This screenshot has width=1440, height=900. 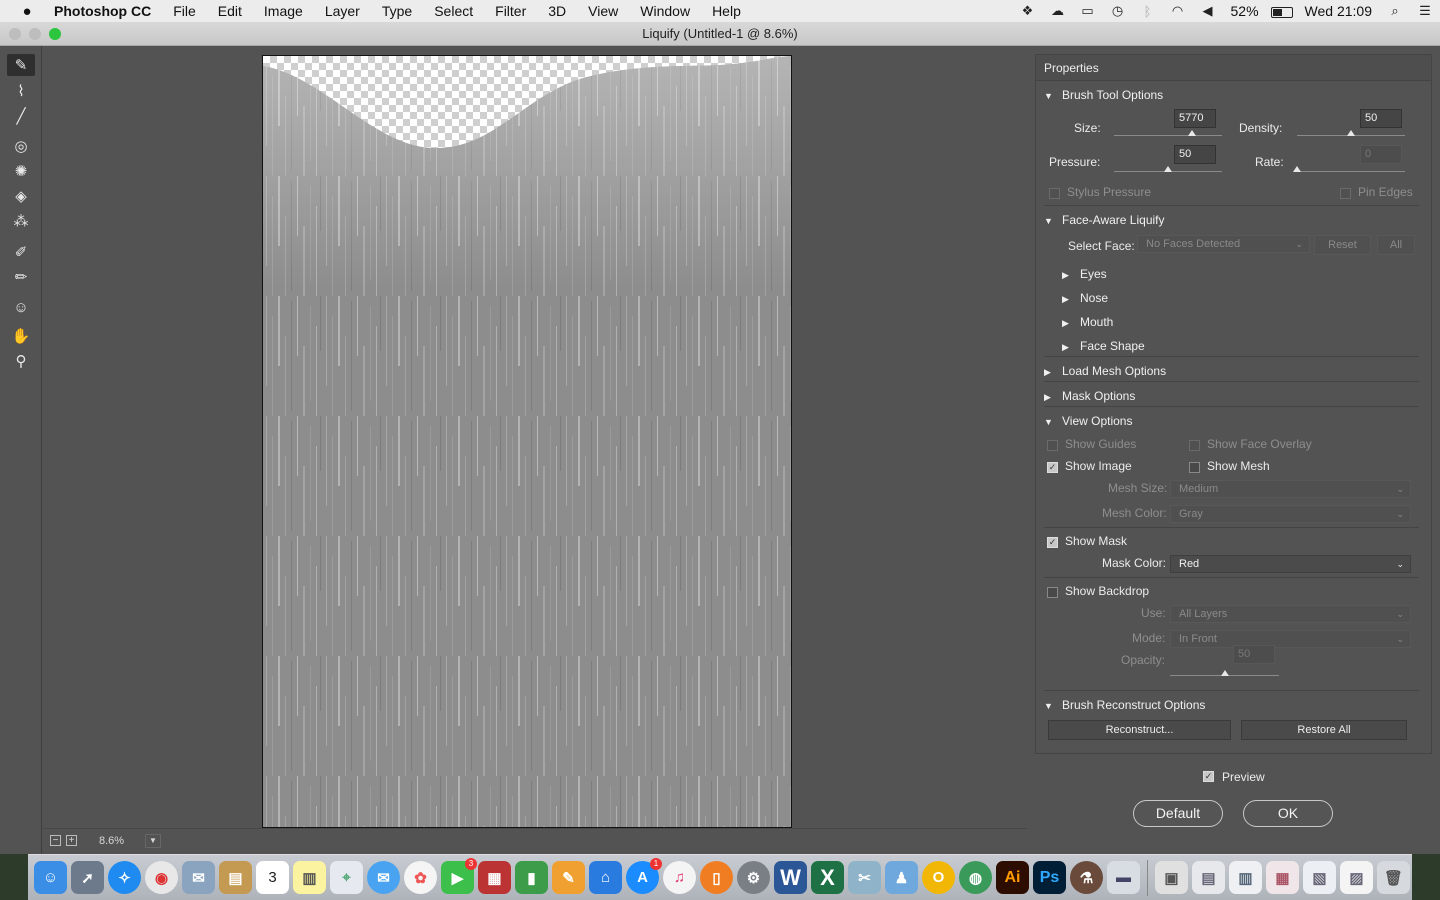 What do you see at coordinates (55, 34) in the screenshot?
I see `zoom-window-button` at bounding box center [55, 34].